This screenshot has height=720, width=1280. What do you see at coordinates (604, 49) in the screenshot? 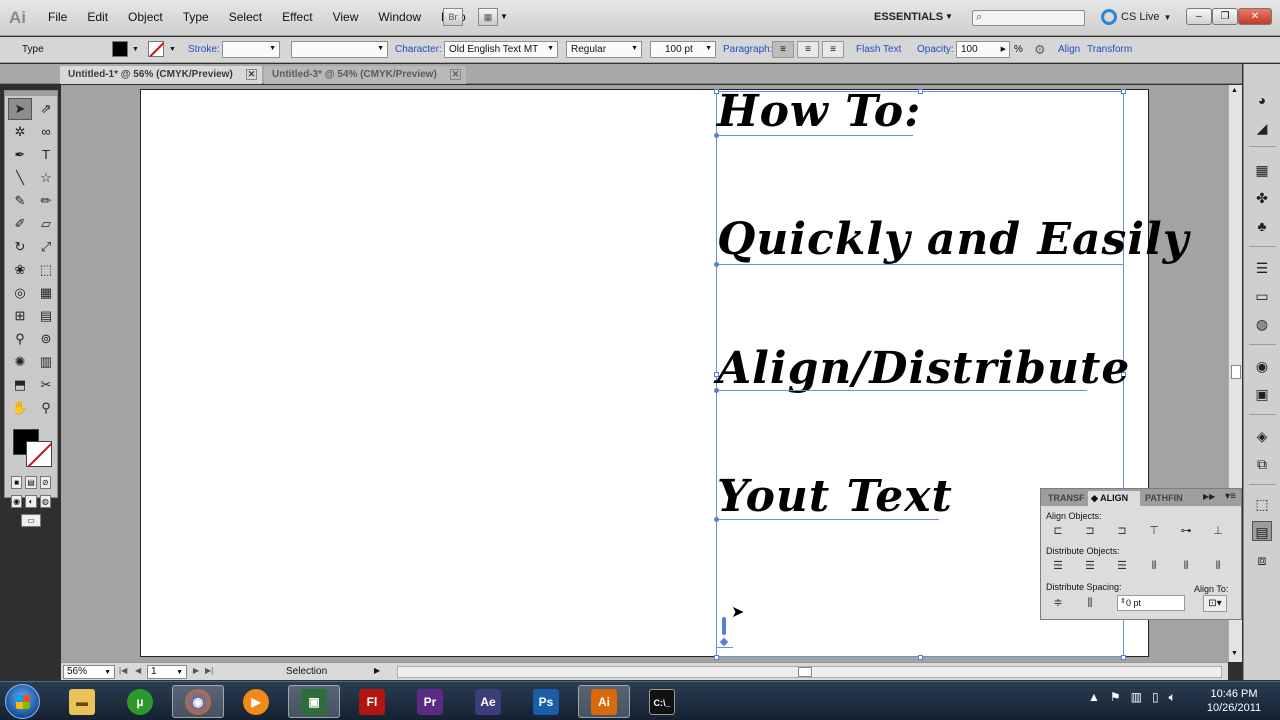
I see `font-style-field: Regular ▼` at bounding box center [604, 49].